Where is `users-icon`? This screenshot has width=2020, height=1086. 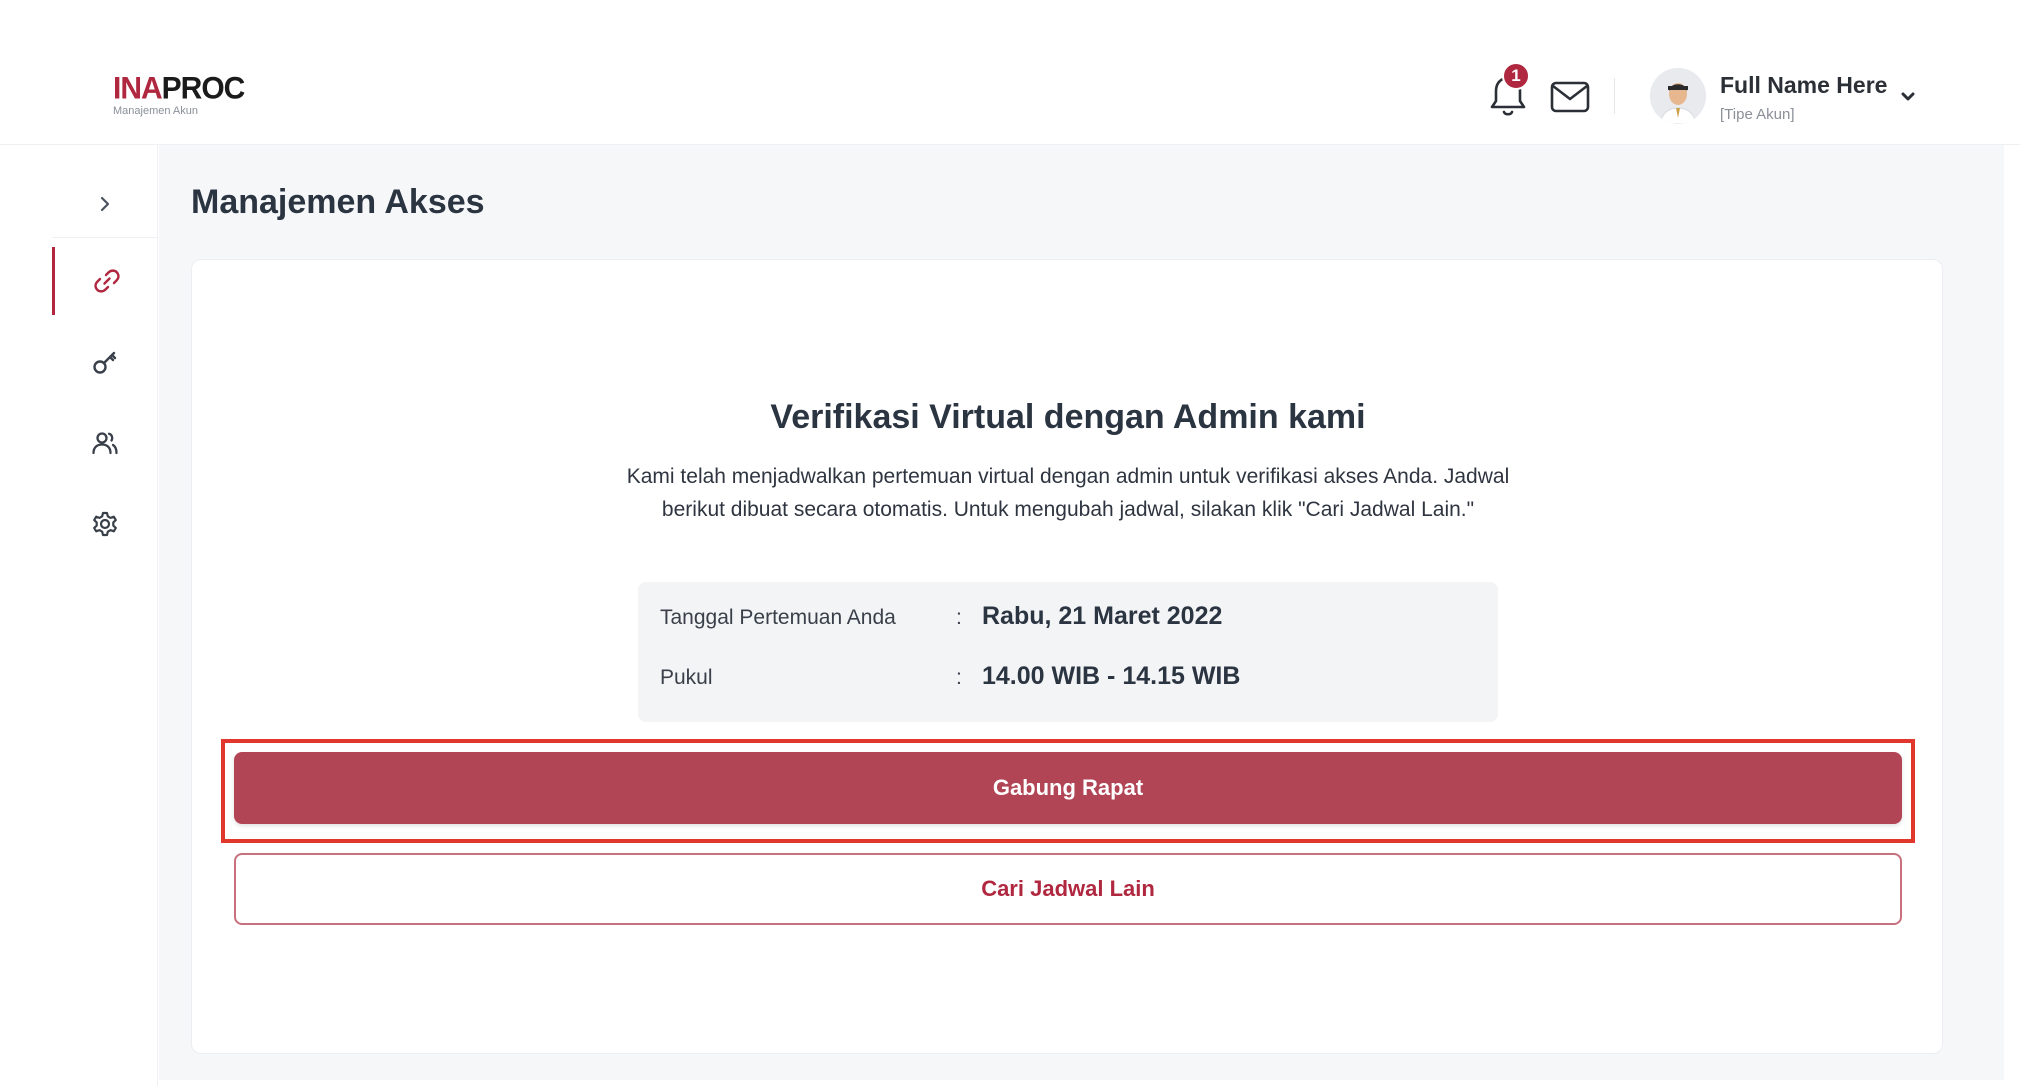 users-icon is located at coordinates (105, 443).